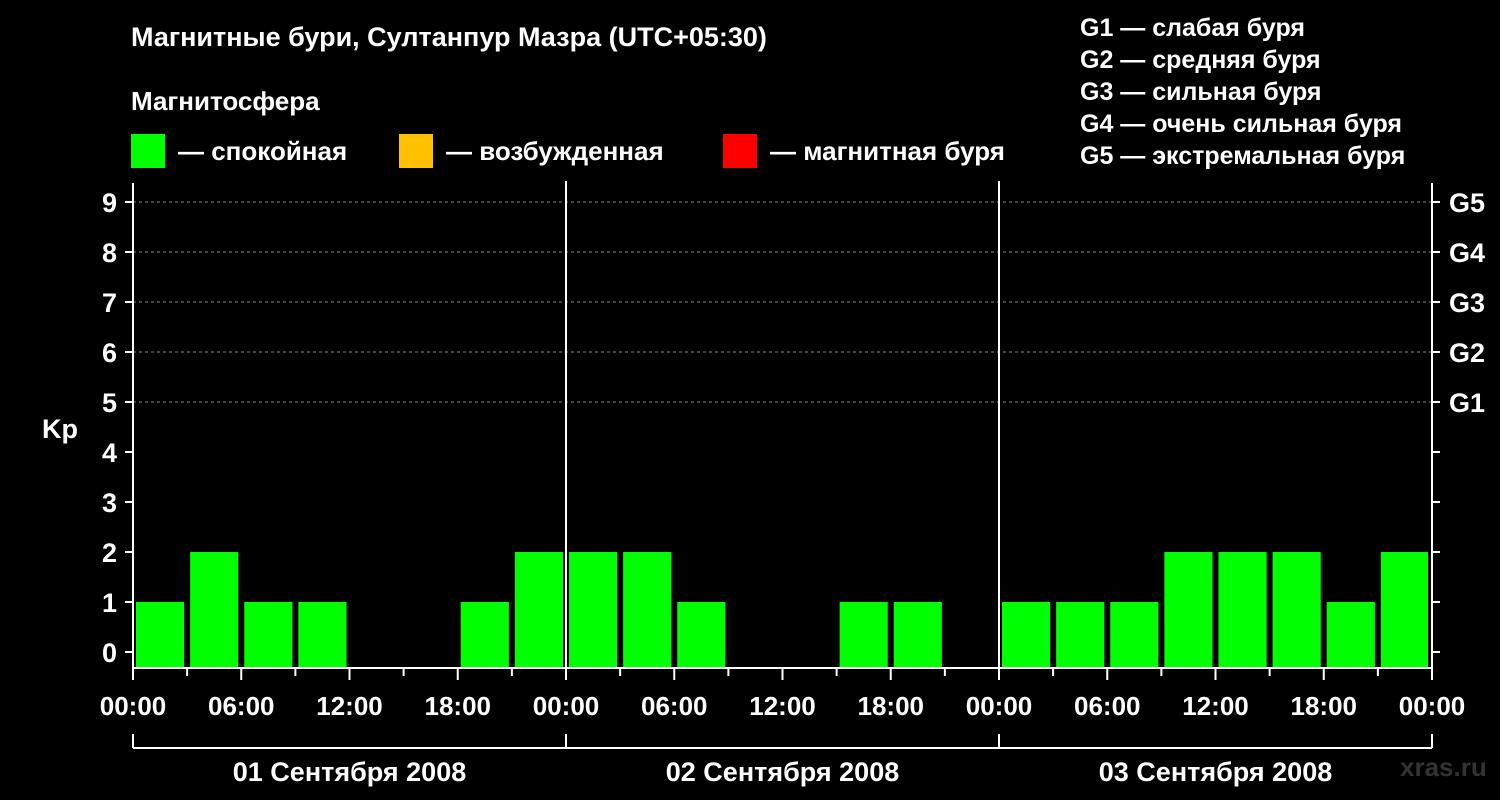 The image size is (1500, 800). What do you see at coordinates (1467, 203) in the screenshot?
I see `g-tick-label: G5` at bounding box center [1467, 203].